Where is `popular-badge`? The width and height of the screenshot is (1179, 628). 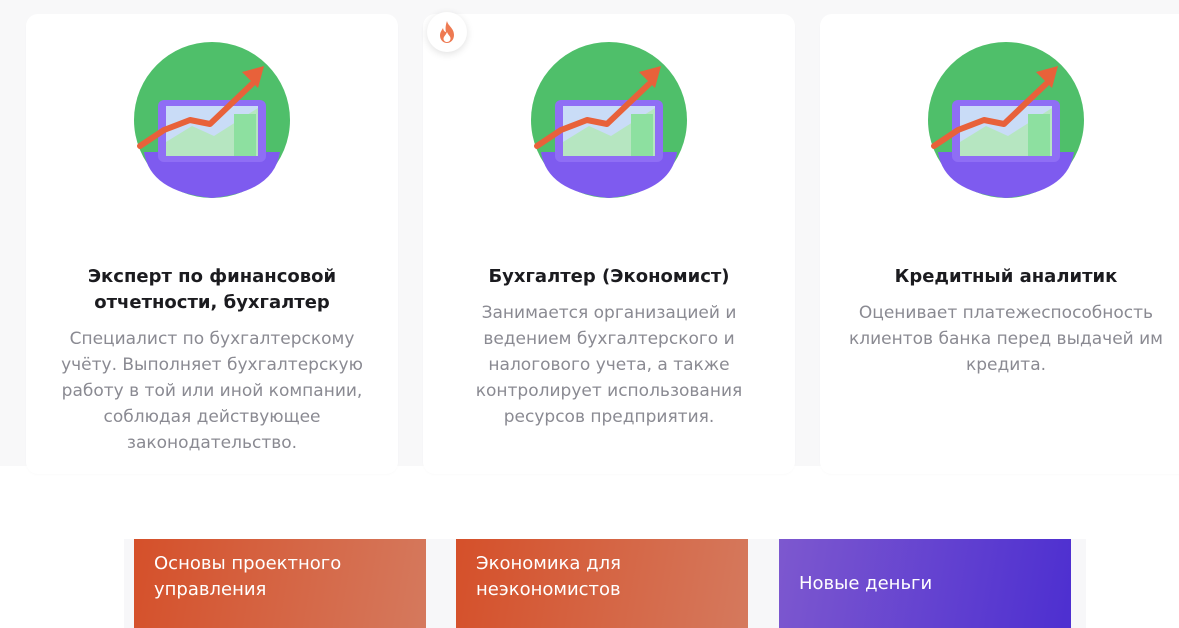
popular-badge is located at coordinates (447, 32).